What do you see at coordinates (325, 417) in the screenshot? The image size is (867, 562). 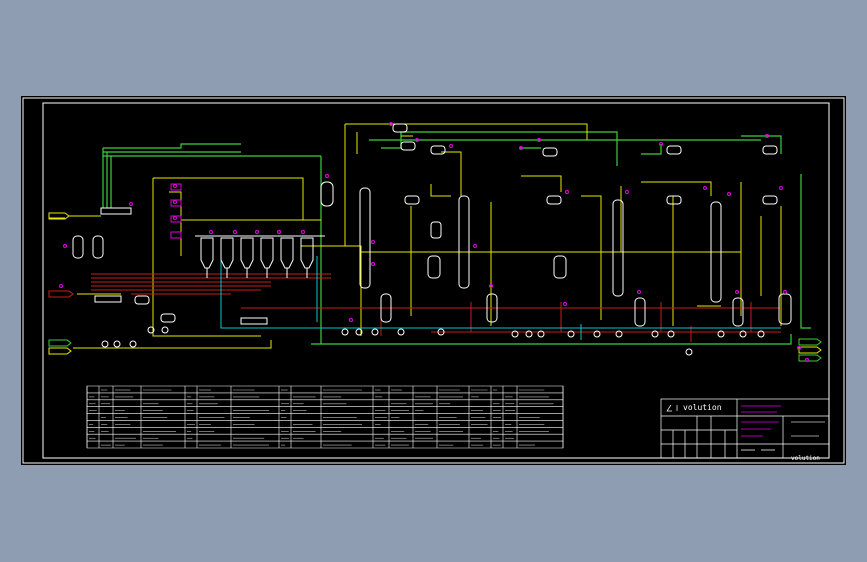 I see `equipment-list-table` at bounding box center [325, 417].